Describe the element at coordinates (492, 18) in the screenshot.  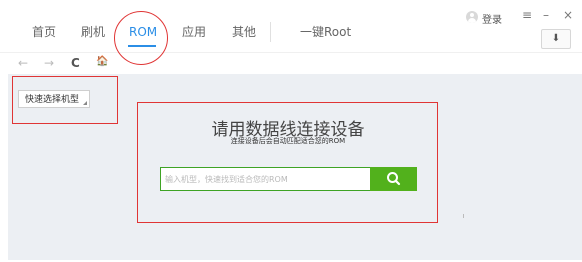
I see `login-link: 登录` at that location.